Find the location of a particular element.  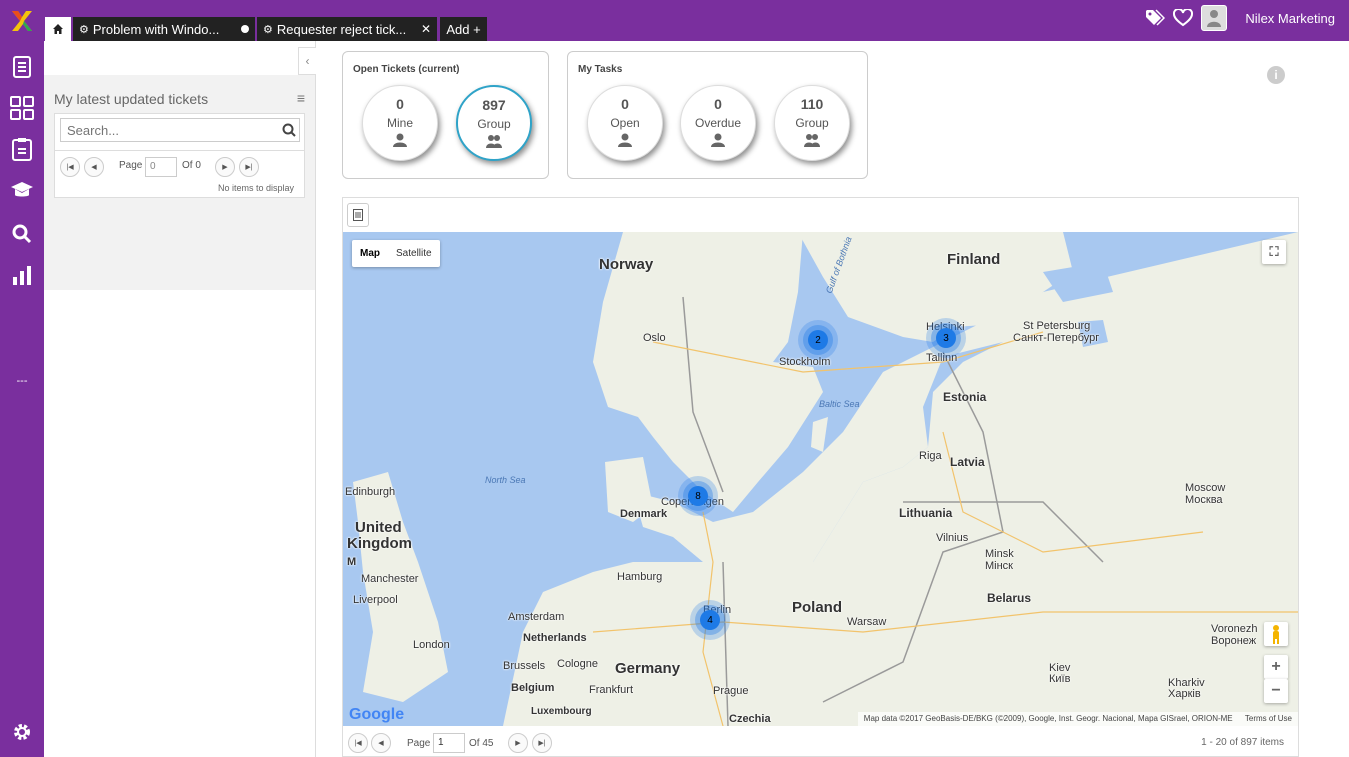

fullscreen-icon: ⛶ is located at coordinates (1274, 252).